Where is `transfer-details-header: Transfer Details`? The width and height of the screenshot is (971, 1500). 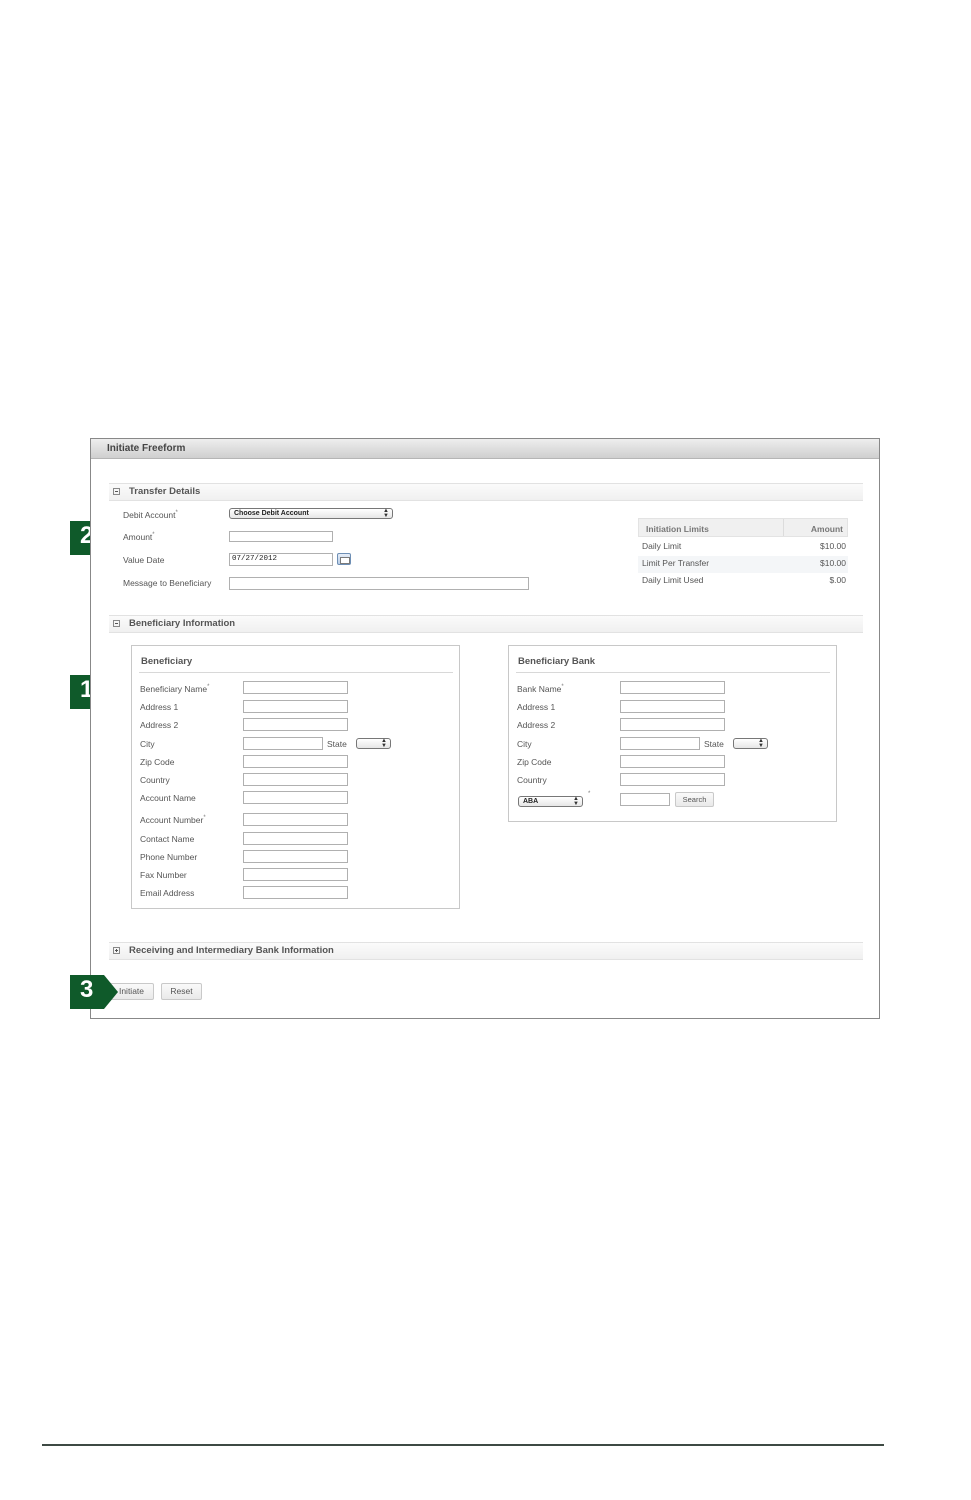
transfer-details-header: Transfer Details is located at coordinates (486, 492).